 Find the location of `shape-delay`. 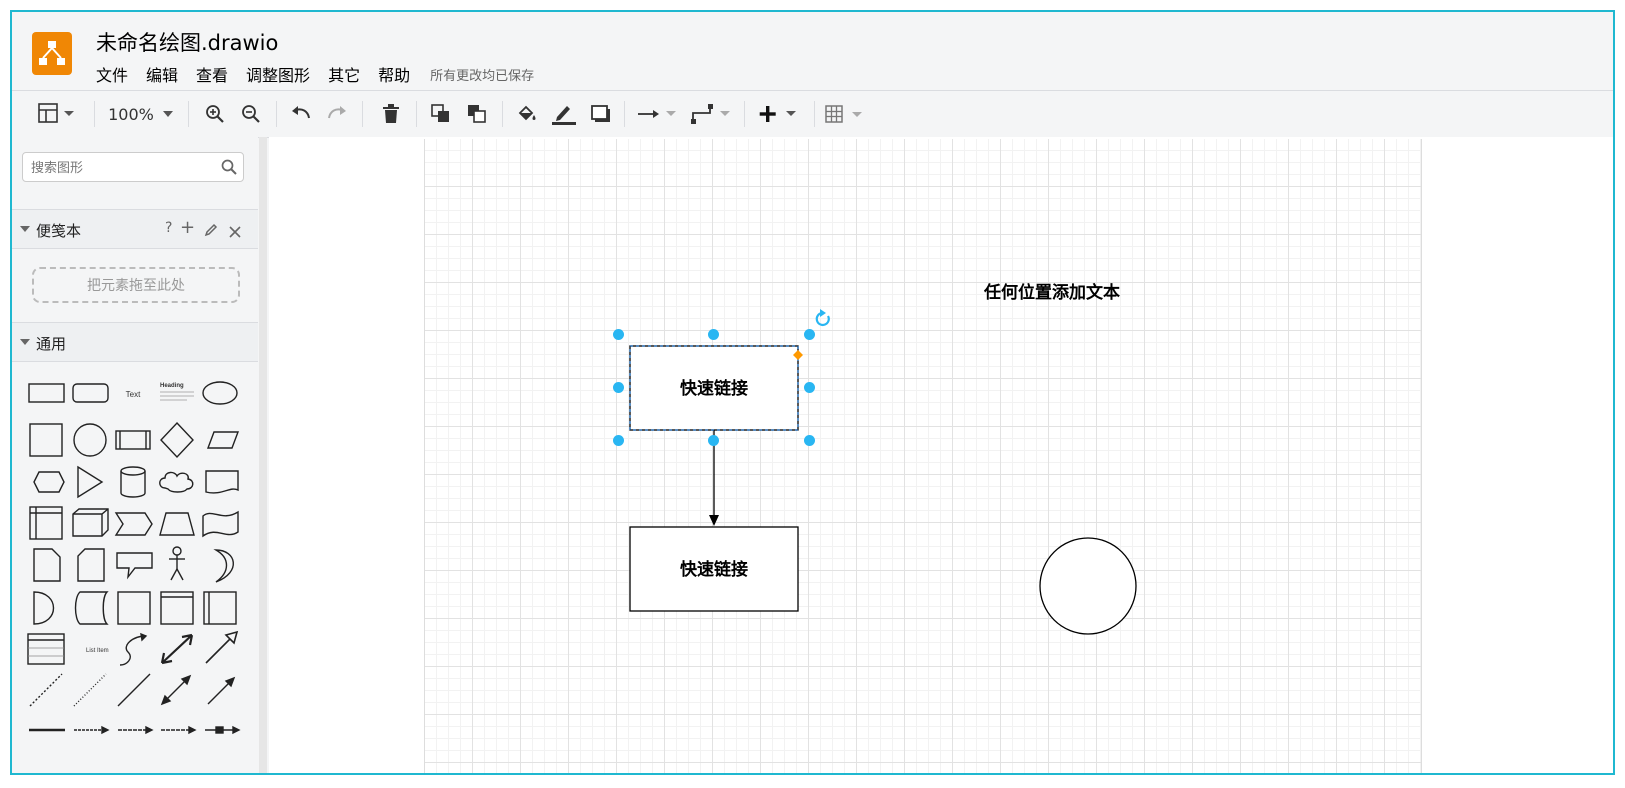

shape-delay is located at coordinates (44, 608).